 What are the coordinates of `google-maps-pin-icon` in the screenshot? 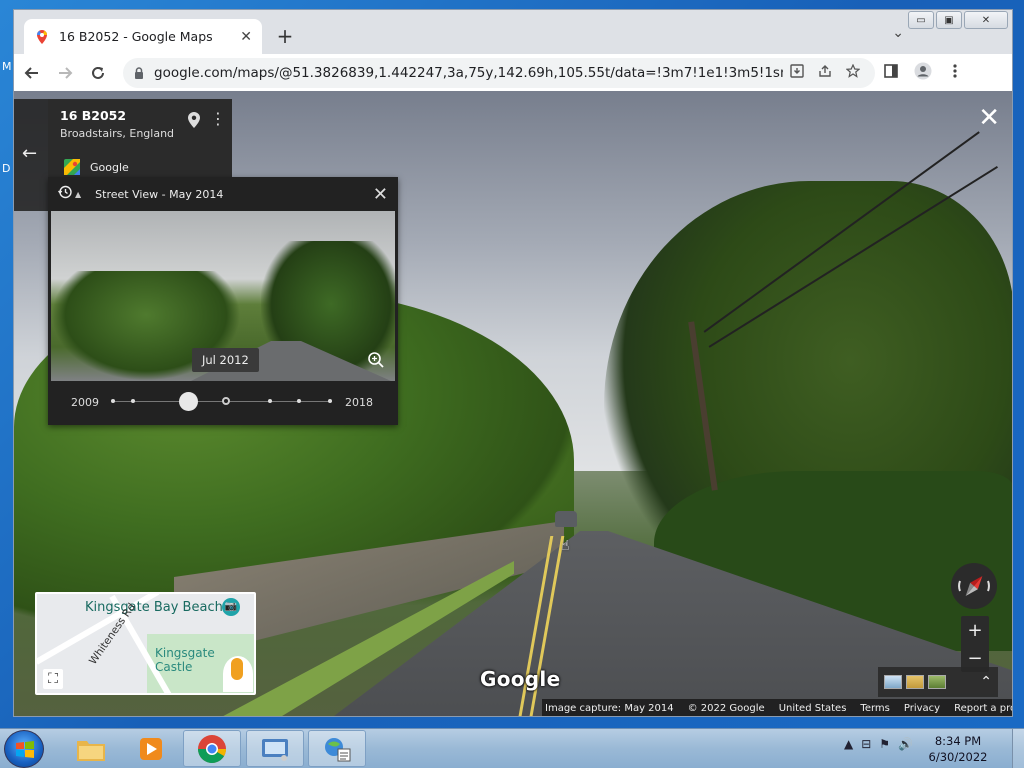 It's located at (42, 36).